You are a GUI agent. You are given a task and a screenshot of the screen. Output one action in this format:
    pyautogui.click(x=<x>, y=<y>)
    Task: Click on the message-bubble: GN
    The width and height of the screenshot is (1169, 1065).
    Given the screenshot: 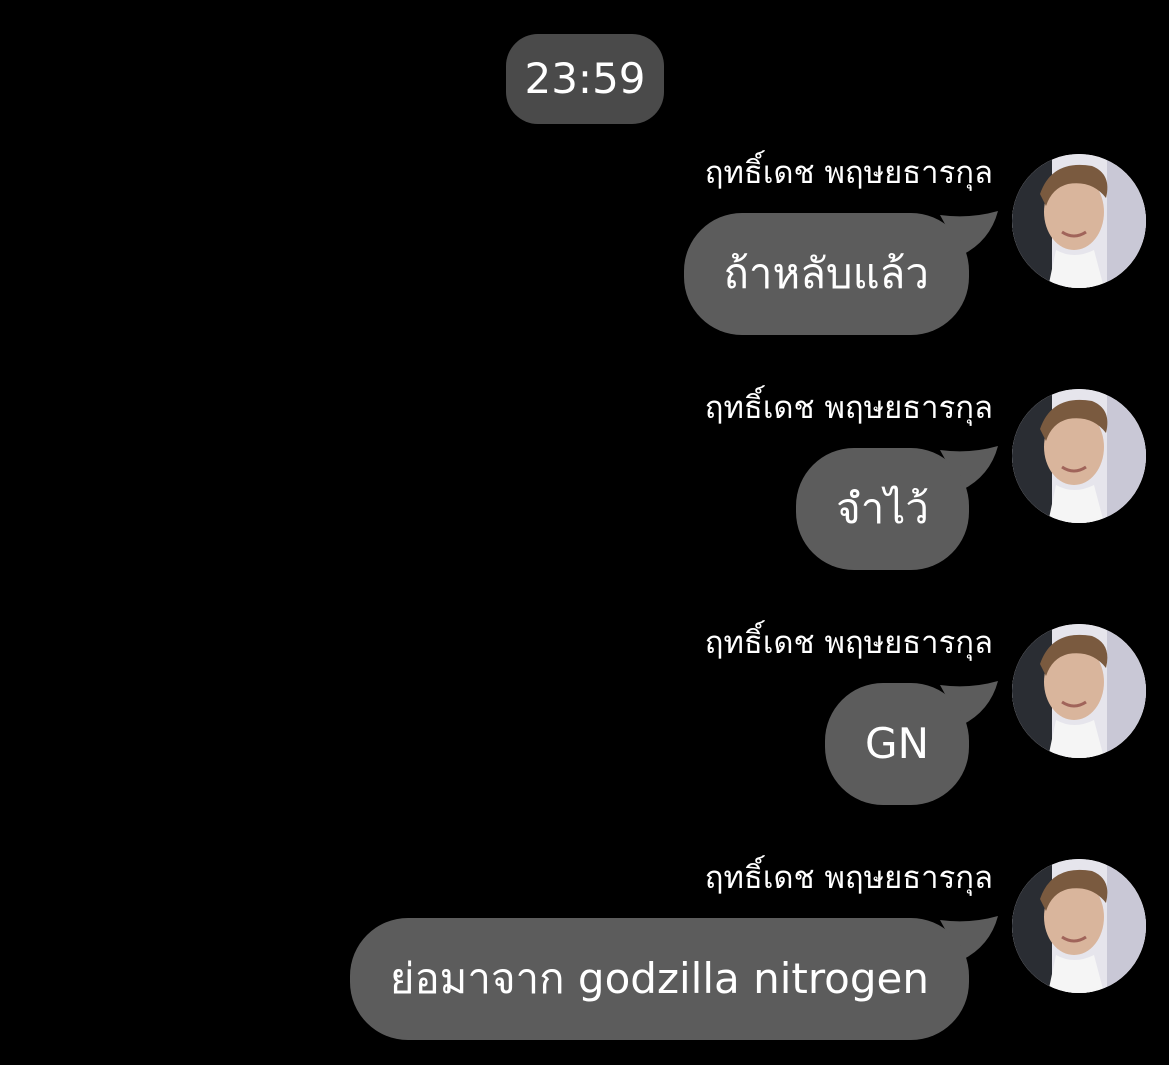 What is the action you would take?
    pyautogui.click(x=897, y=744)
    